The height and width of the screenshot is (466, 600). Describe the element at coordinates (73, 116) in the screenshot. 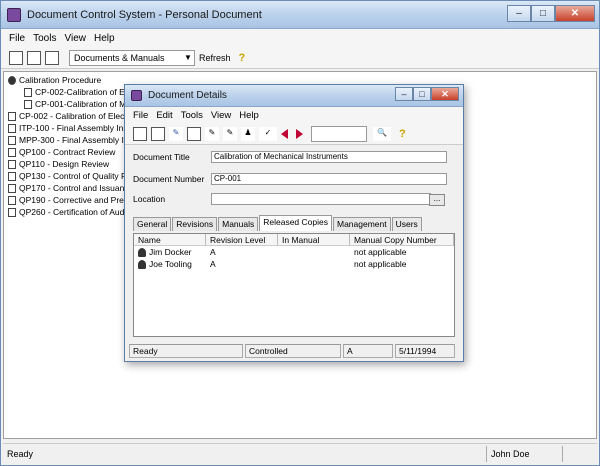

I see `tree-item-label: CP-002 - Calibration of Elect` at that location.